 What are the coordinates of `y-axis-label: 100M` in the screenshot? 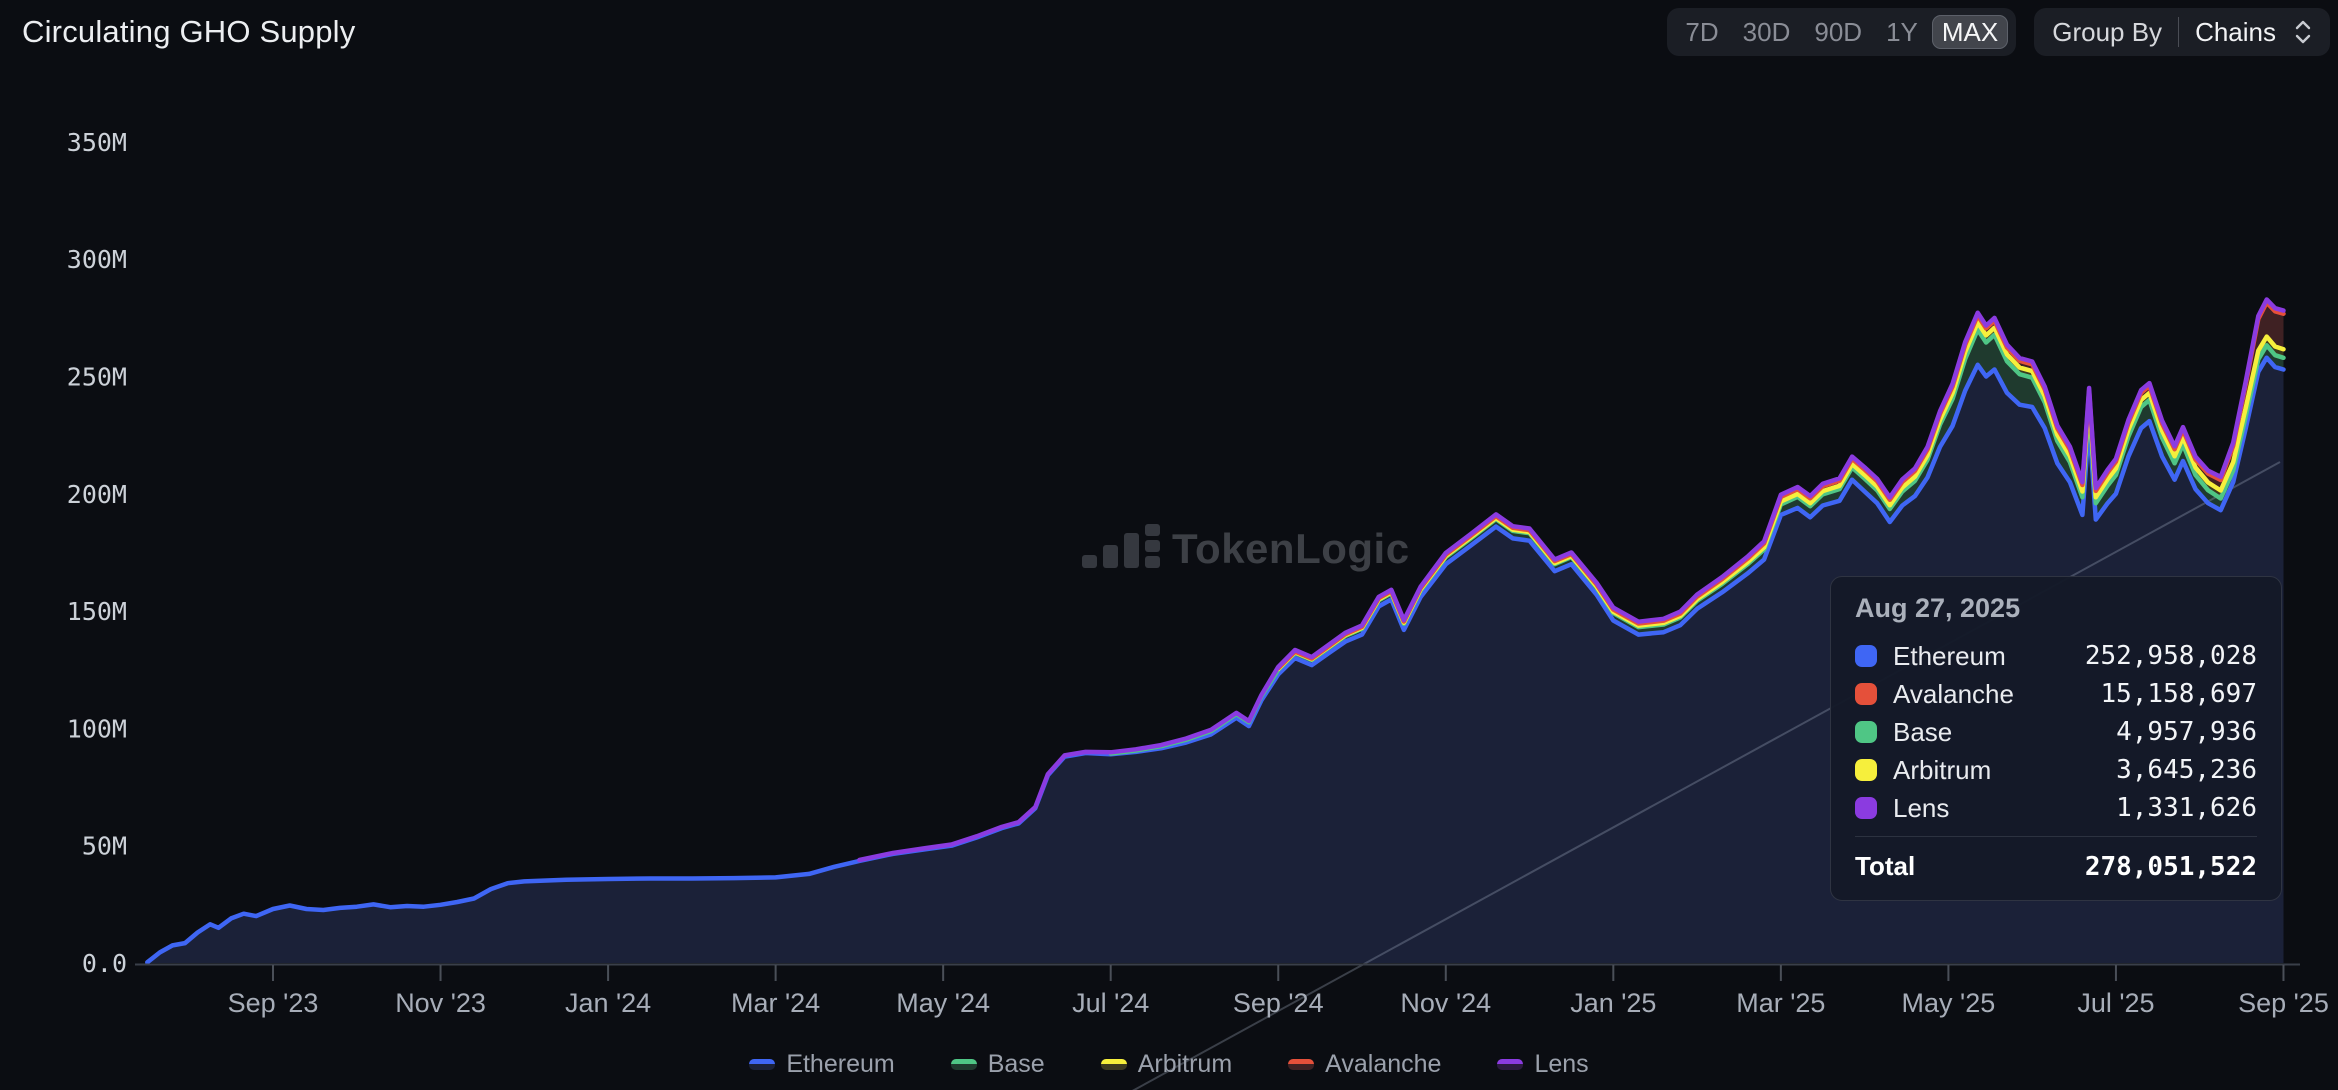 It's located at (97, 728).